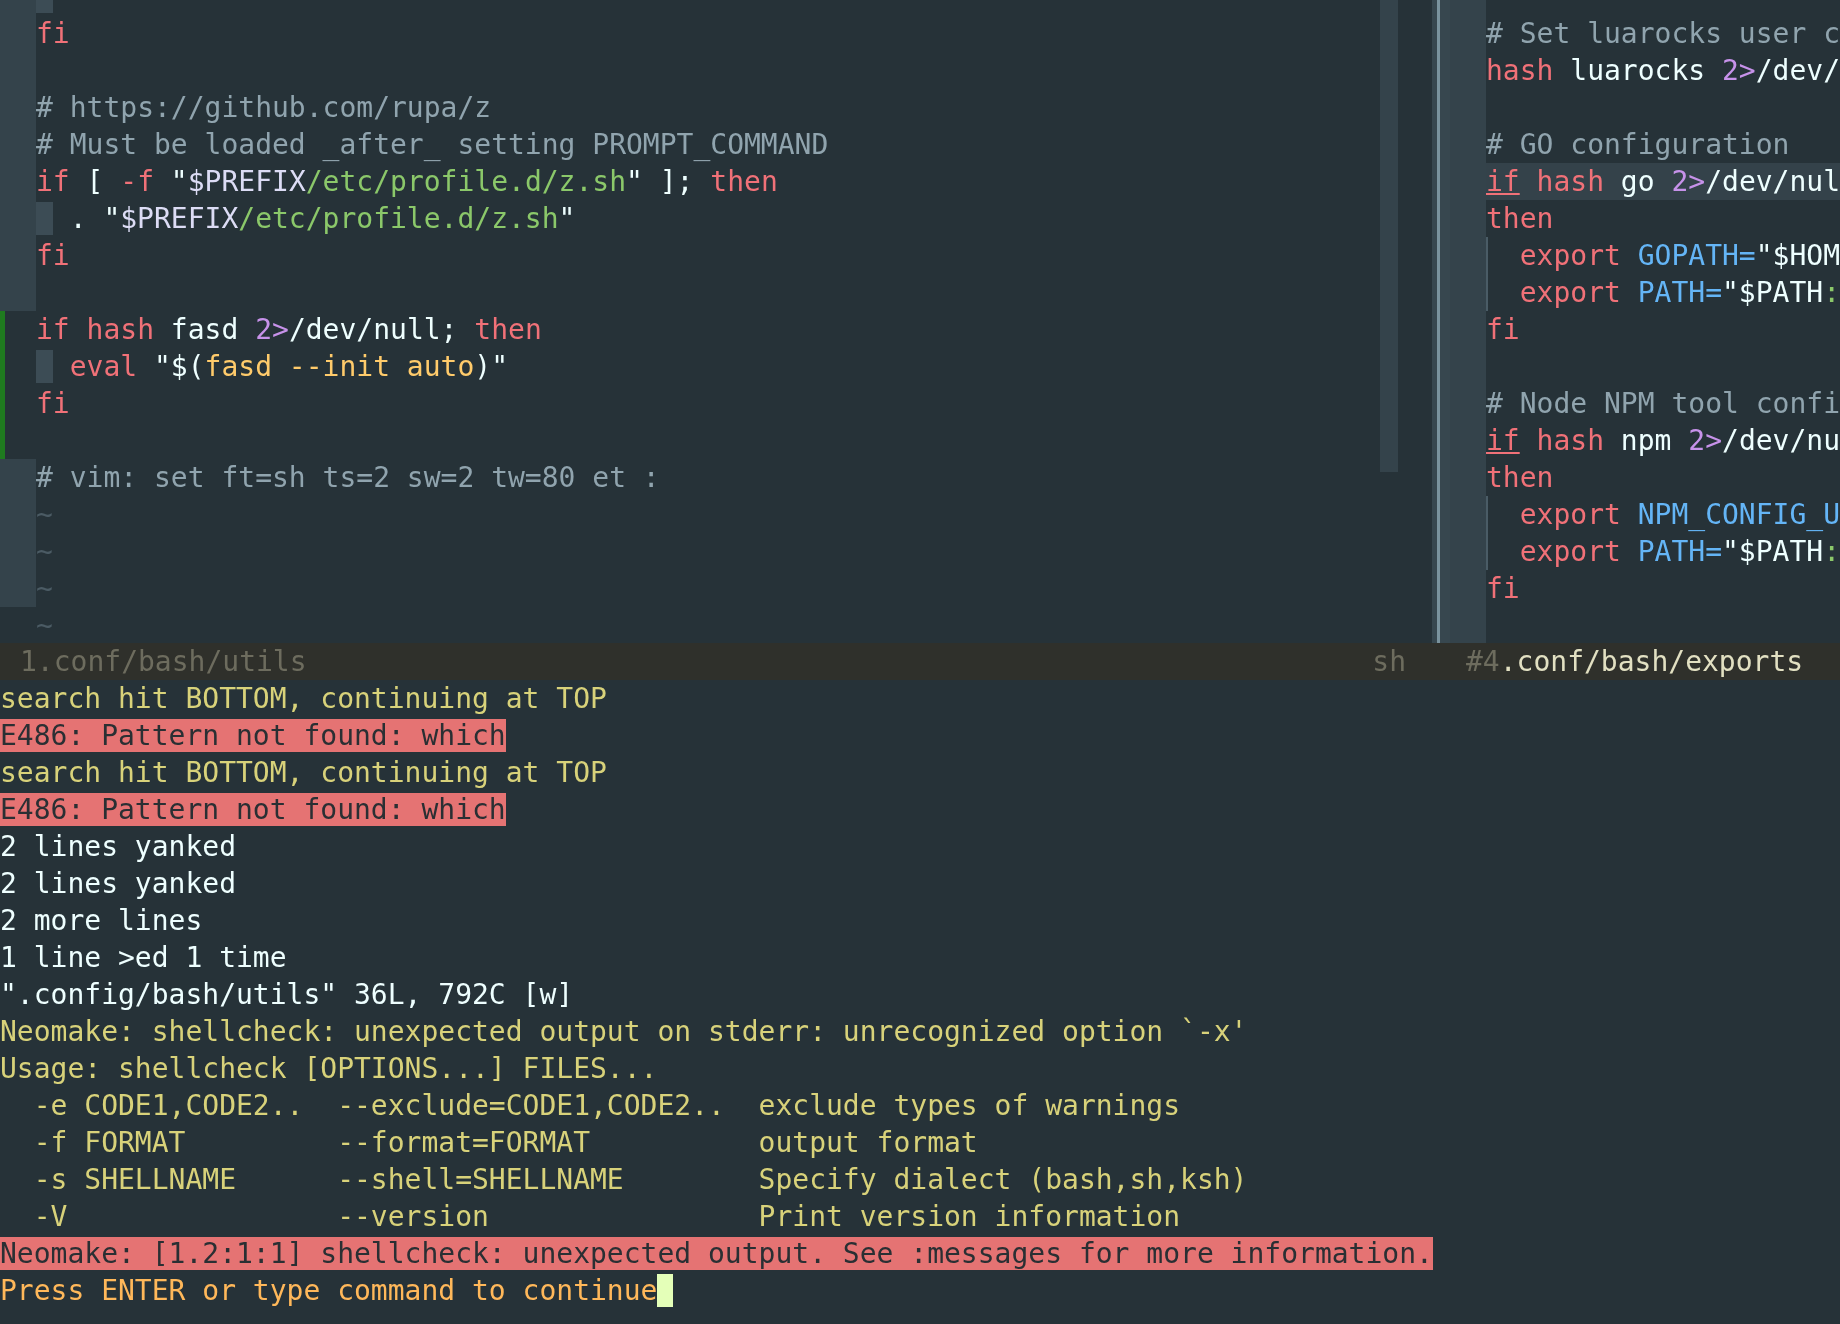 This screenshot has width=1840, height=1324. What do you see at coordinates (287, 995) in the screenshot?
I see `info-message: ".config/bash/utils" 36L, 792C [w]` at bounding box center [287, 995].